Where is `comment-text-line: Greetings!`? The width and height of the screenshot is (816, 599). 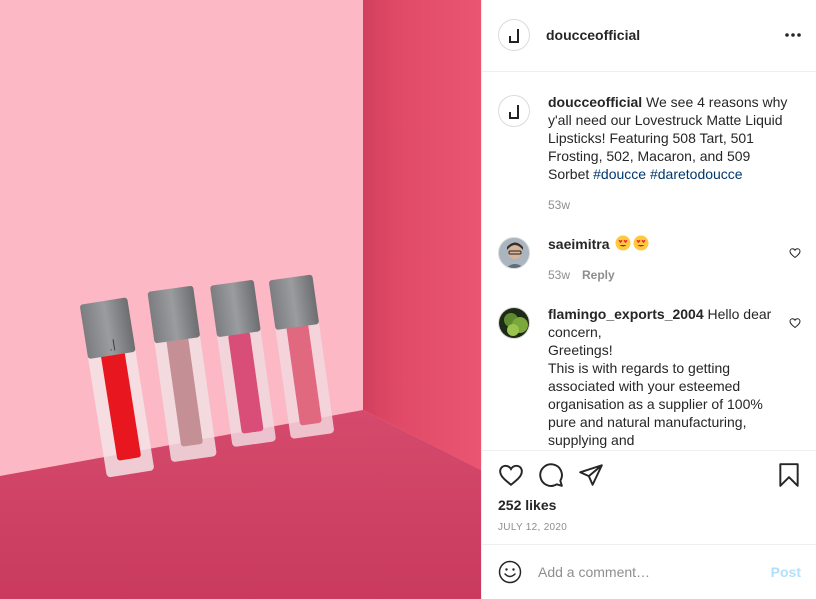 comment-text-line: Greetings! is located at coordinates (580, 350).